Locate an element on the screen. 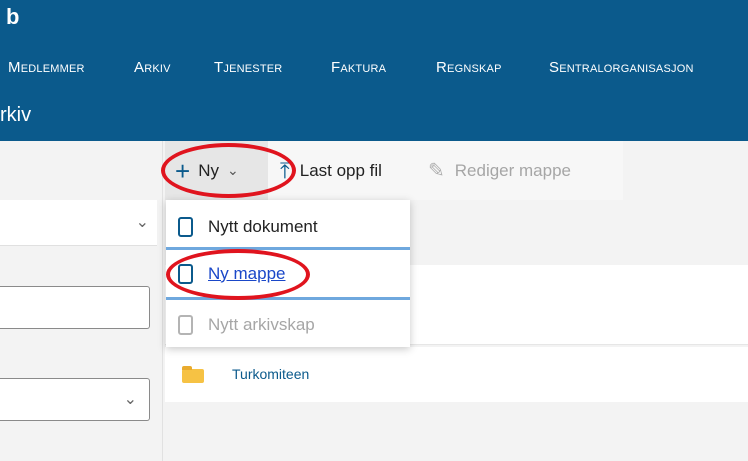 This screenshot has width=748, height=461. edit-folder-button: ✎ Rediger mappe is located at coordinates (499, 170).